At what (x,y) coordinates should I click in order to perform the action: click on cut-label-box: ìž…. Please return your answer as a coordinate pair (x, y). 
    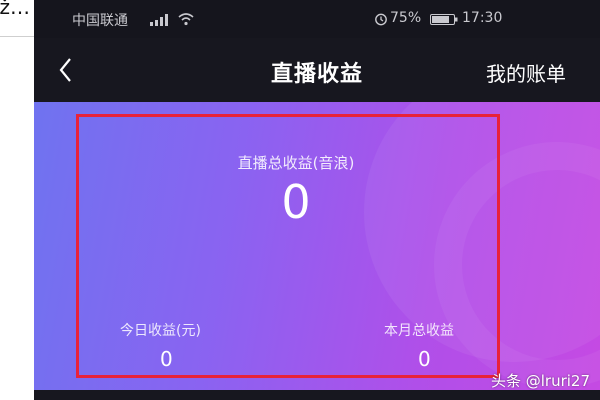
    Looking at the image, I should click on (17, 18).